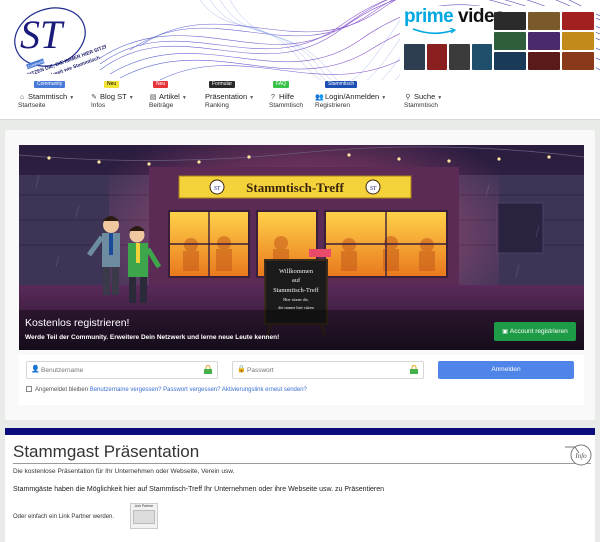  I want to click on nav-item-artikel: Neu ▤ Artikel ▼ Beiträge, so click(175, 100).